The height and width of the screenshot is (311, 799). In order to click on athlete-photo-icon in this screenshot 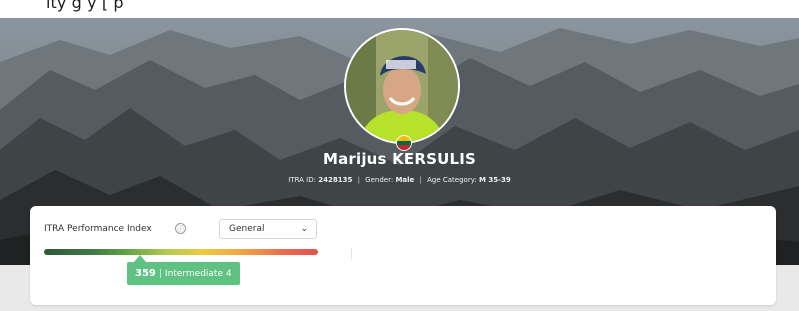, I will do `click(402, 86)`.